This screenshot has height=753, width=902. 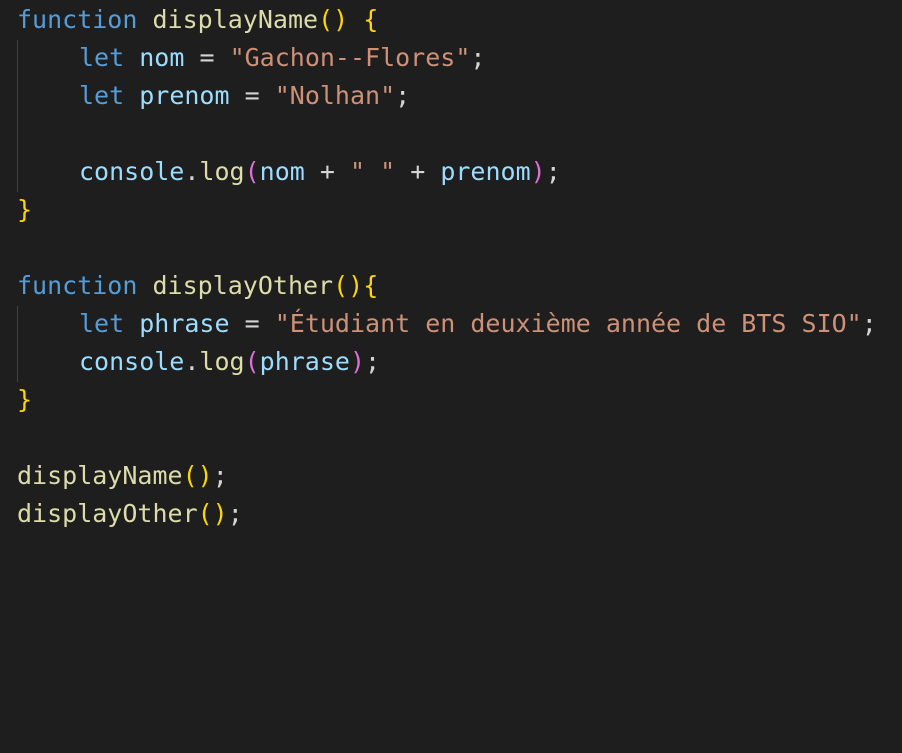 What do you see at coordinates (335, 95) in the screenshot?
I see `string-literal: "Nolhan"` at bounding box center [335, 95].